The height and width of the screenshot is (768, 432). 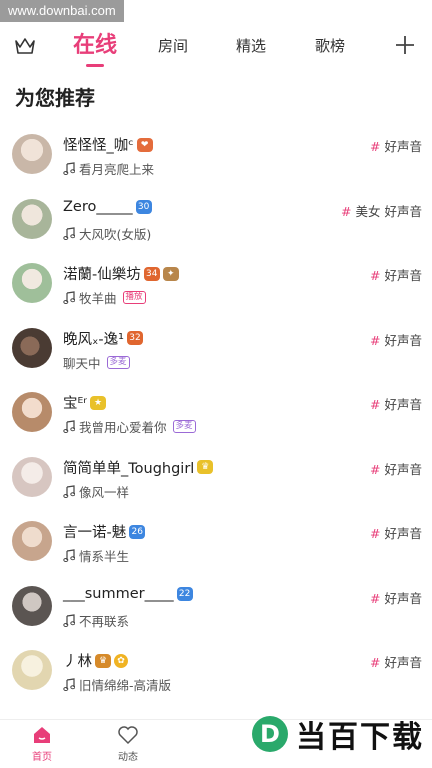 I want to click on bottom-nav: 首页 动态 D 当百下载, so click(x=216, y=742).